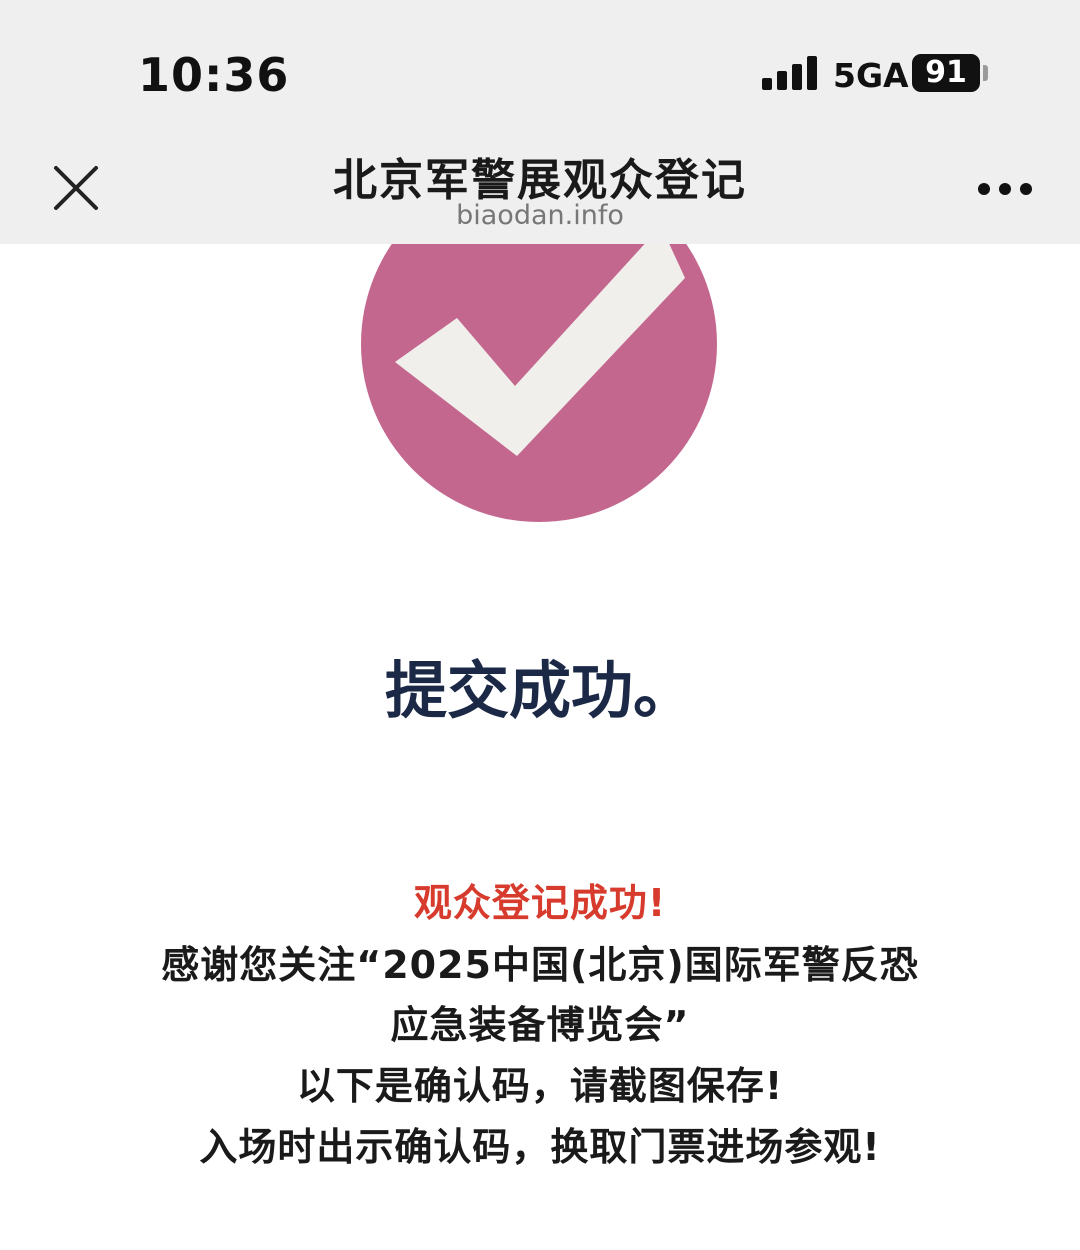 Image resolution: width=1080 pixels, height=1250 pixels. Describe the element at coordinates (540, 1147) in the screenshot. I see `message-line-4: 入场时出示确认码，换取门票进场参观!` at that location.